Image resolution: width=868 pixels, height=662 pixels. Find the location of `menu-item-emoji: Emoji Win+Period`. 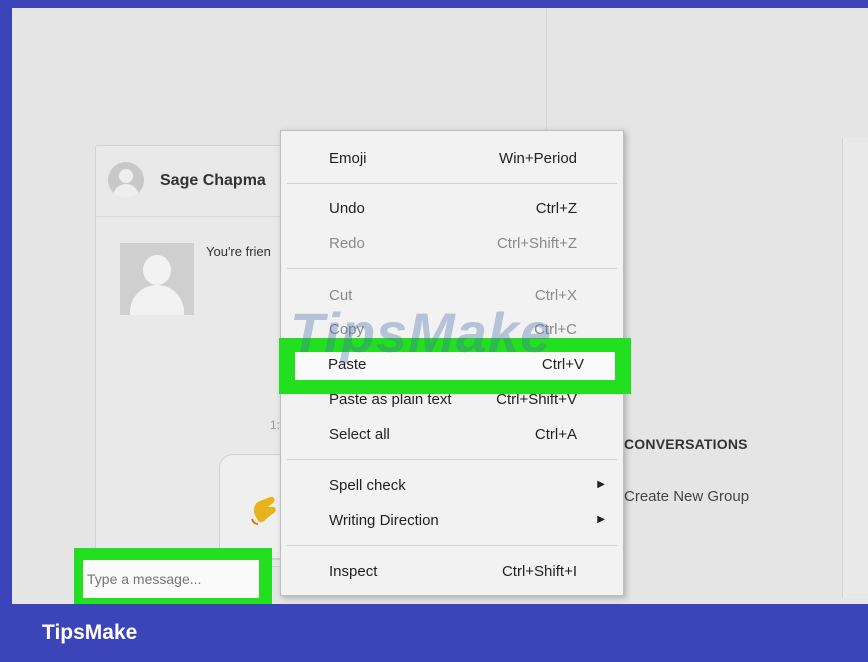

menu-item-emoji: Emoji Win+Period is located at coordinates (452, 159).